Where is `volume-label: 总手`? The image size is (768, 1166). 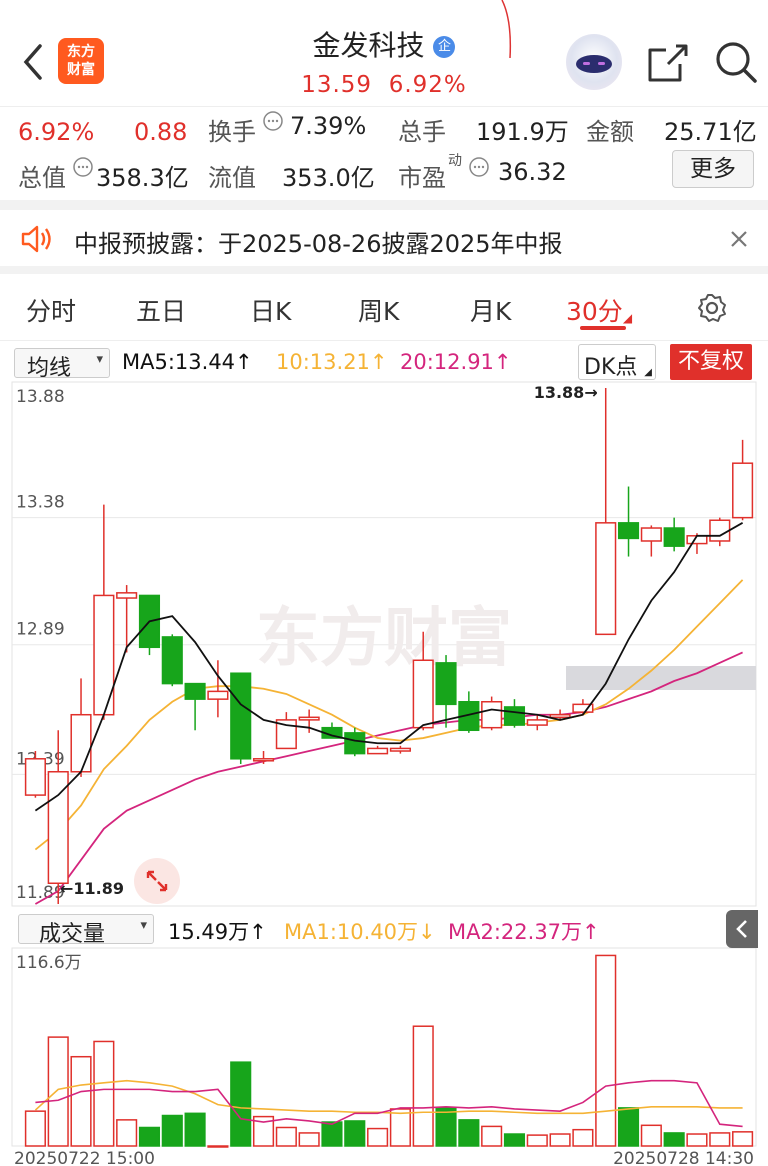
volume-label: 总手 is located at coordinates (422, 132).